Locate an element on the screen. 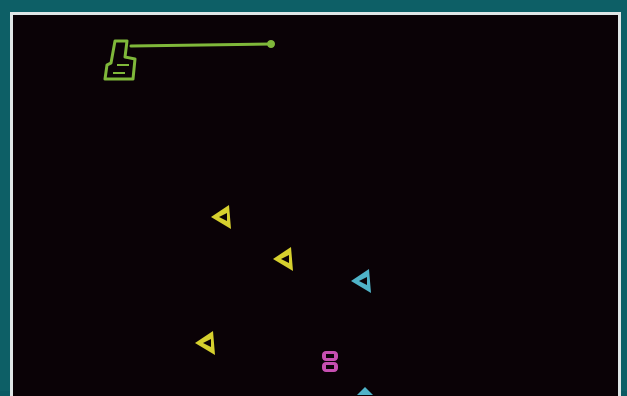  enemy-creature-magenta is located at coordinates (330, 362).